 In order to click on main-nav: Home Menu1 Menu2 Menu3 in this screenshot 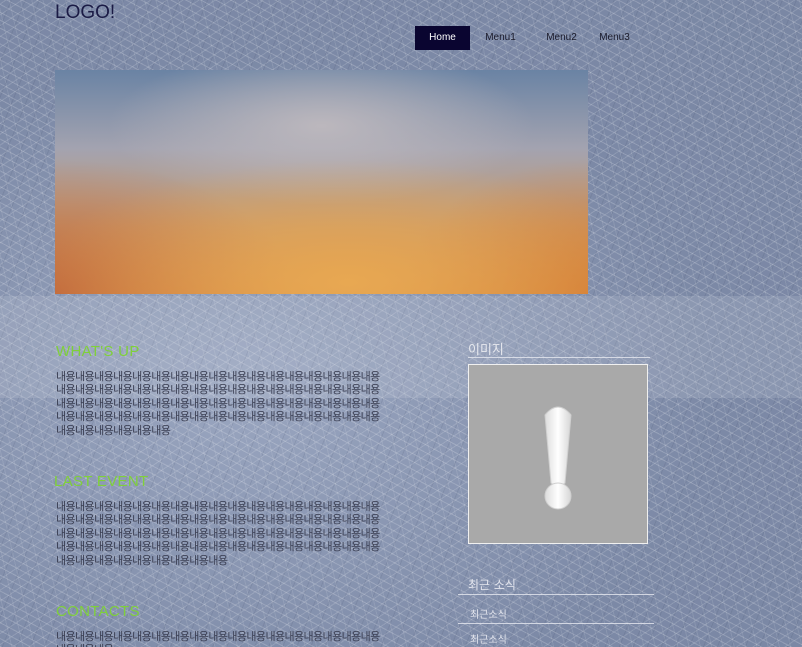, I will do `click(526, 38)`.